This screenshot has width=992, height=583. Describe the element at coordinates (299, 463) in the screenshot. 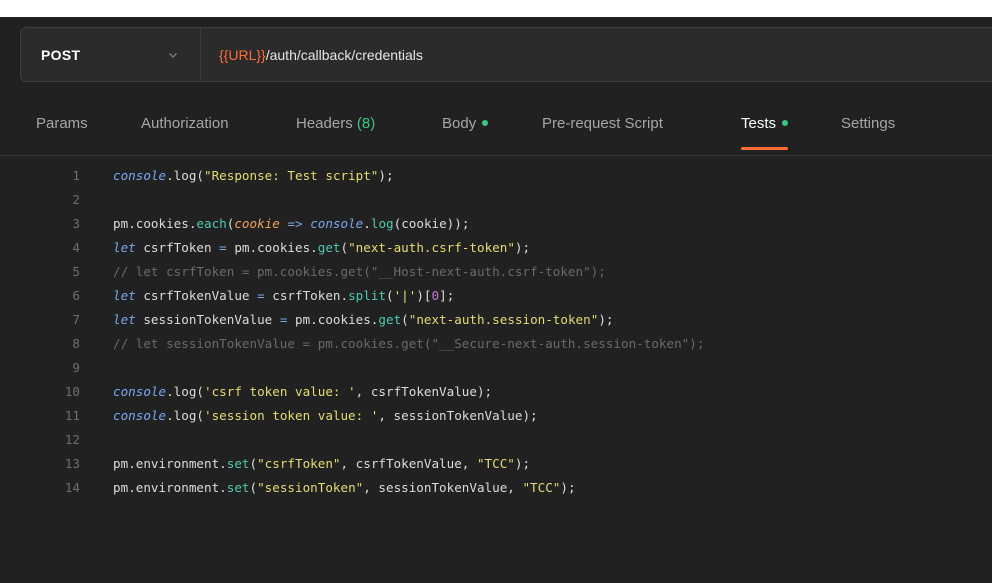

I see `code-token: "csrfToken"` at that location.